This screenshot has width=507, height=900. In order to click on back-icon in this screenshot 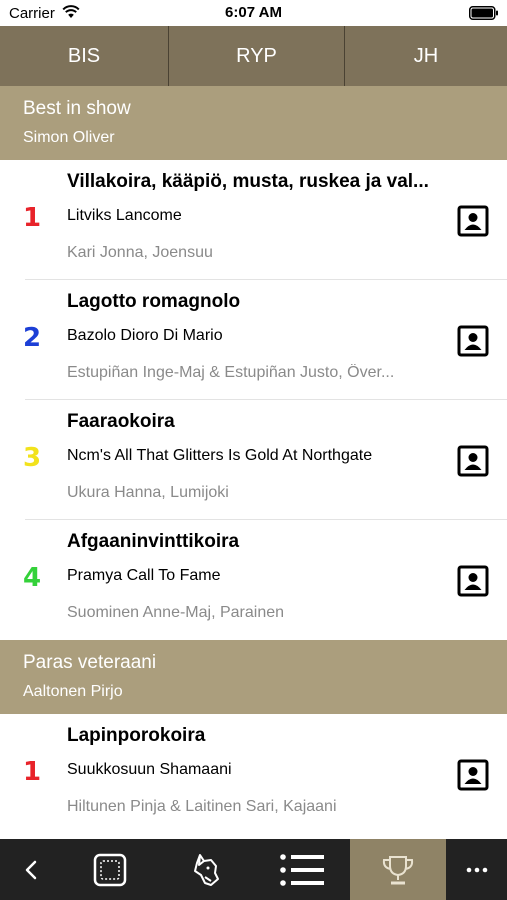, I will do `click(31, 869)`.